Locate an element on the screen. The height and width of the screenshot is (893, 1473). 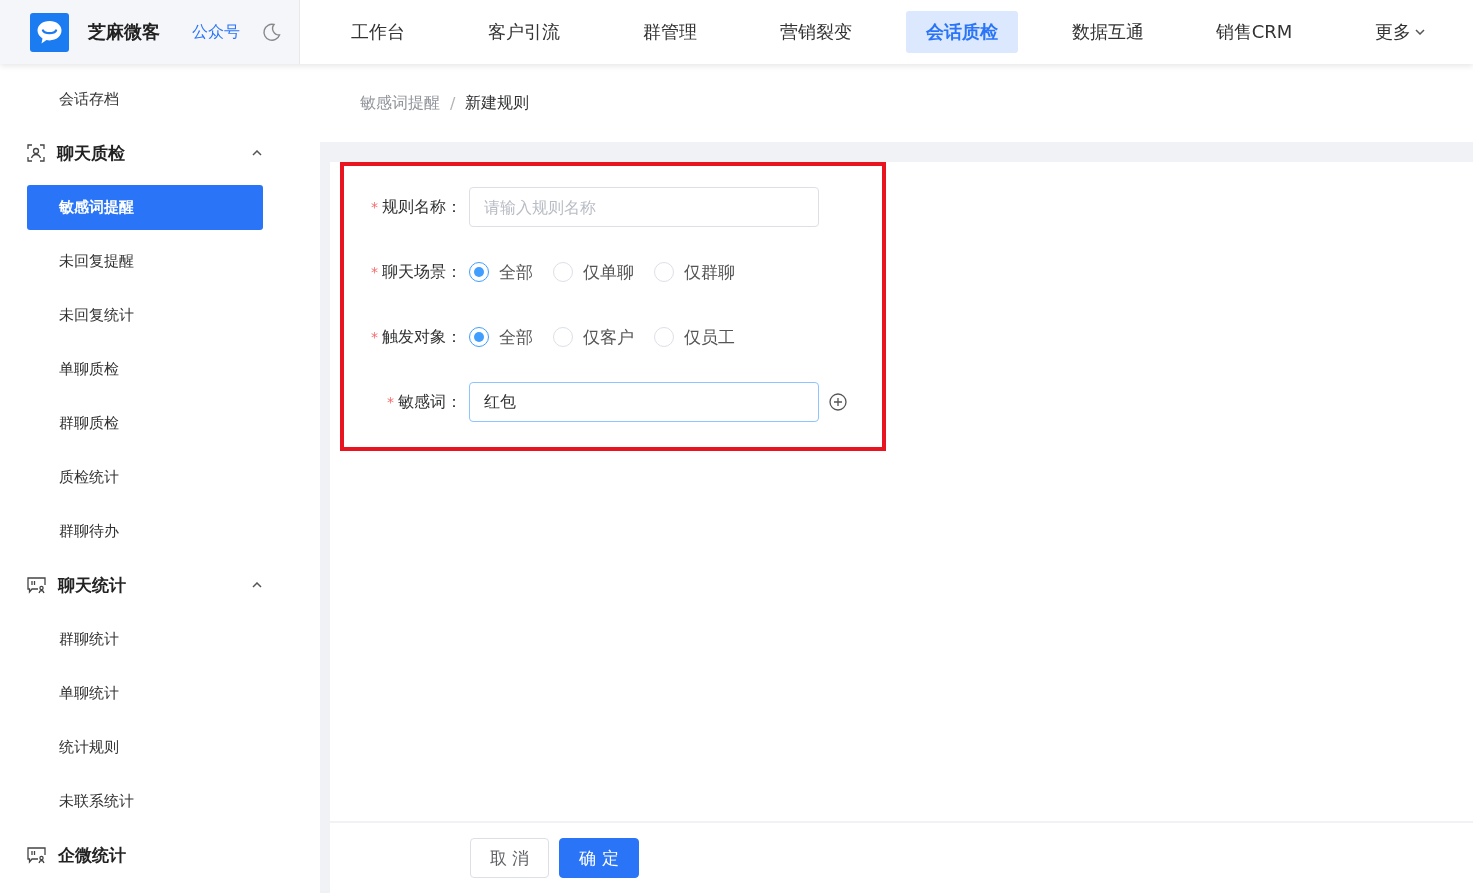
sidebar-item: 未回复统计 is located at coordinates (145, 315).